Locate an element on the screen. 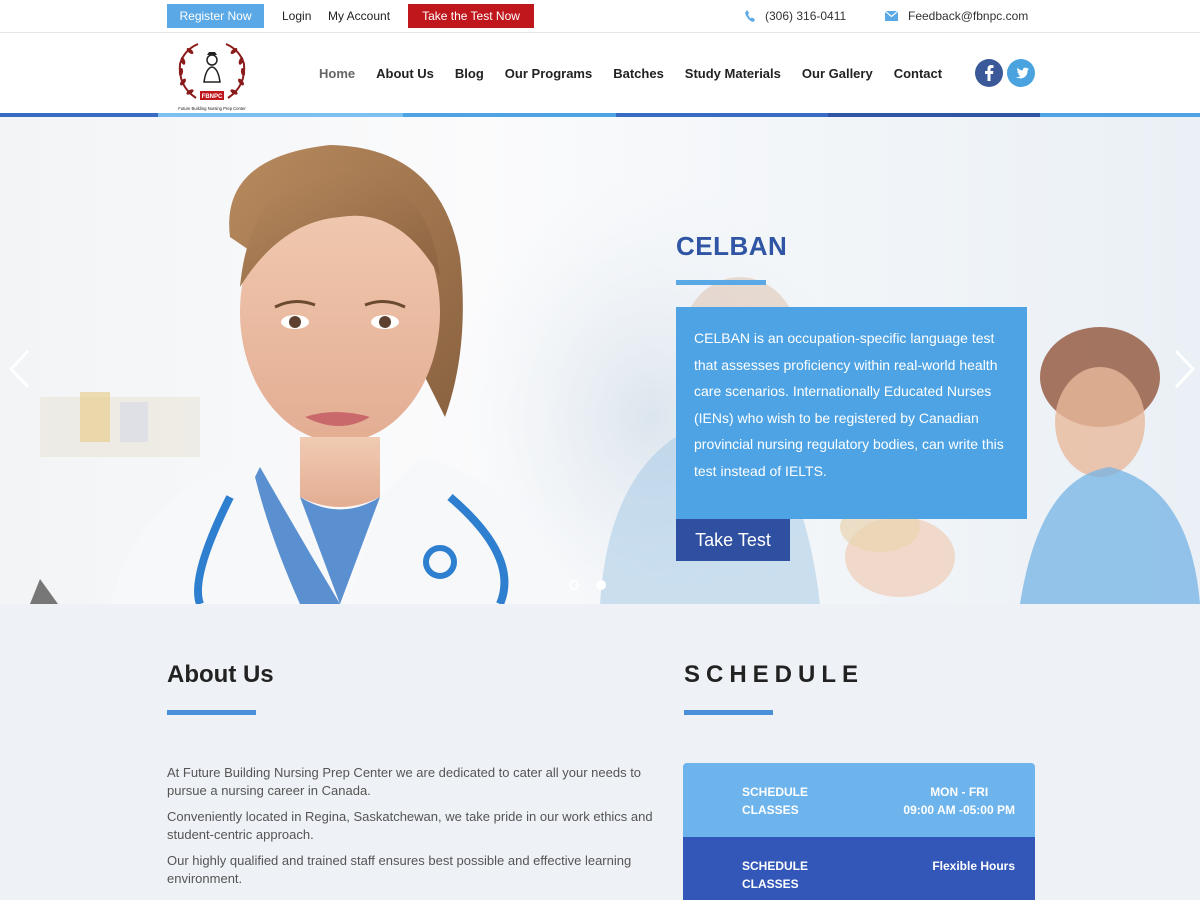 The height and width of the screenshot is (900, 1200). schedule-time: Flexible Hours is located at coordinates (973, 866).